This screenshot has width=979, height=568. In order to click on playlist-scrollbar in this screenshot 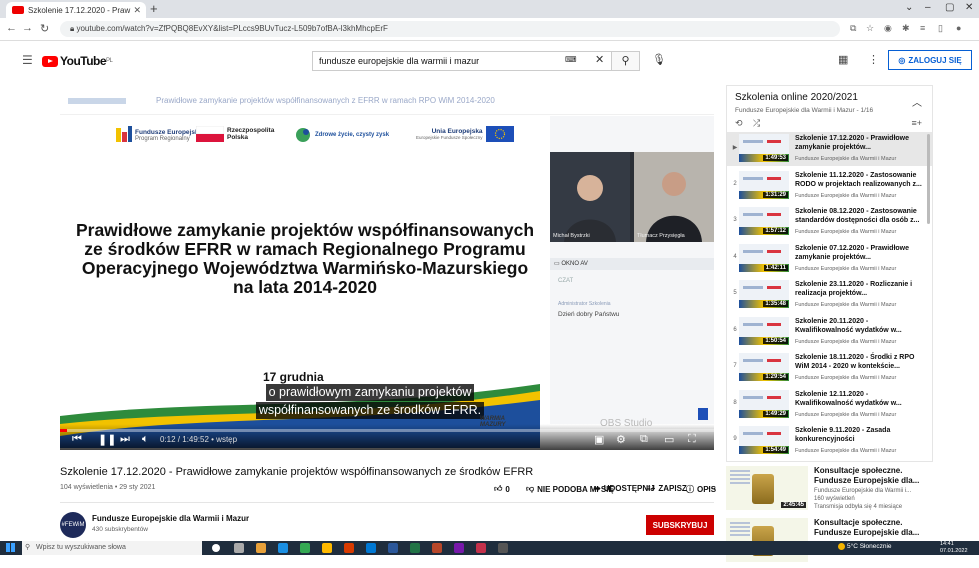, I will do `click(928, 179)`.